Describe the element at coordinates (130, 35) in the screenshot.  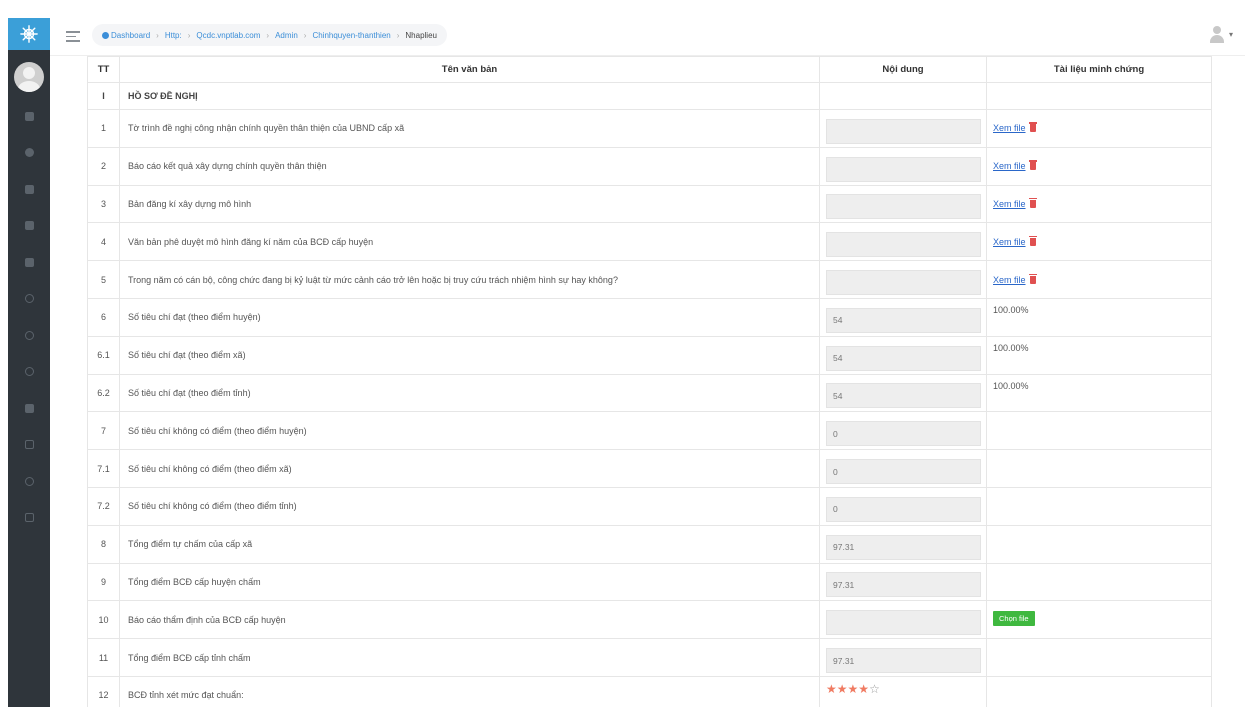
I see `breadcrumb-dashboard: Dashboard` at that location.